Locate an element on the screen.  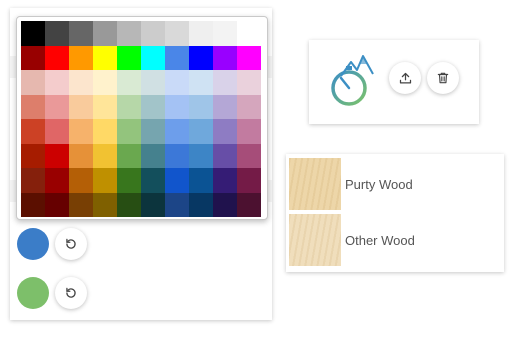
wood-option-purty: Purty Wood is located at coordinates (351, 184).